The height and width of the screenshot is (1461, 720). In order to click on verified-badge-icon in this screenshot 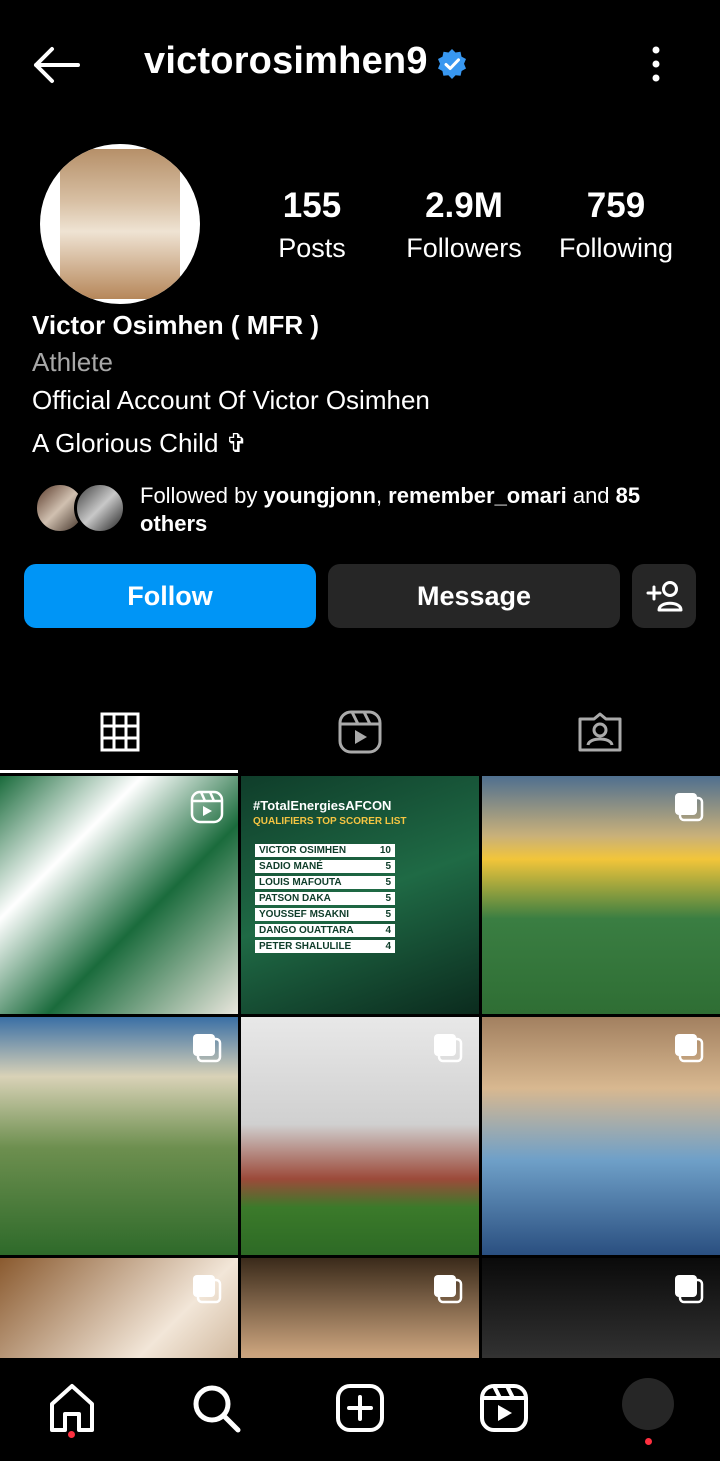, I will do `click(452, 64)`.